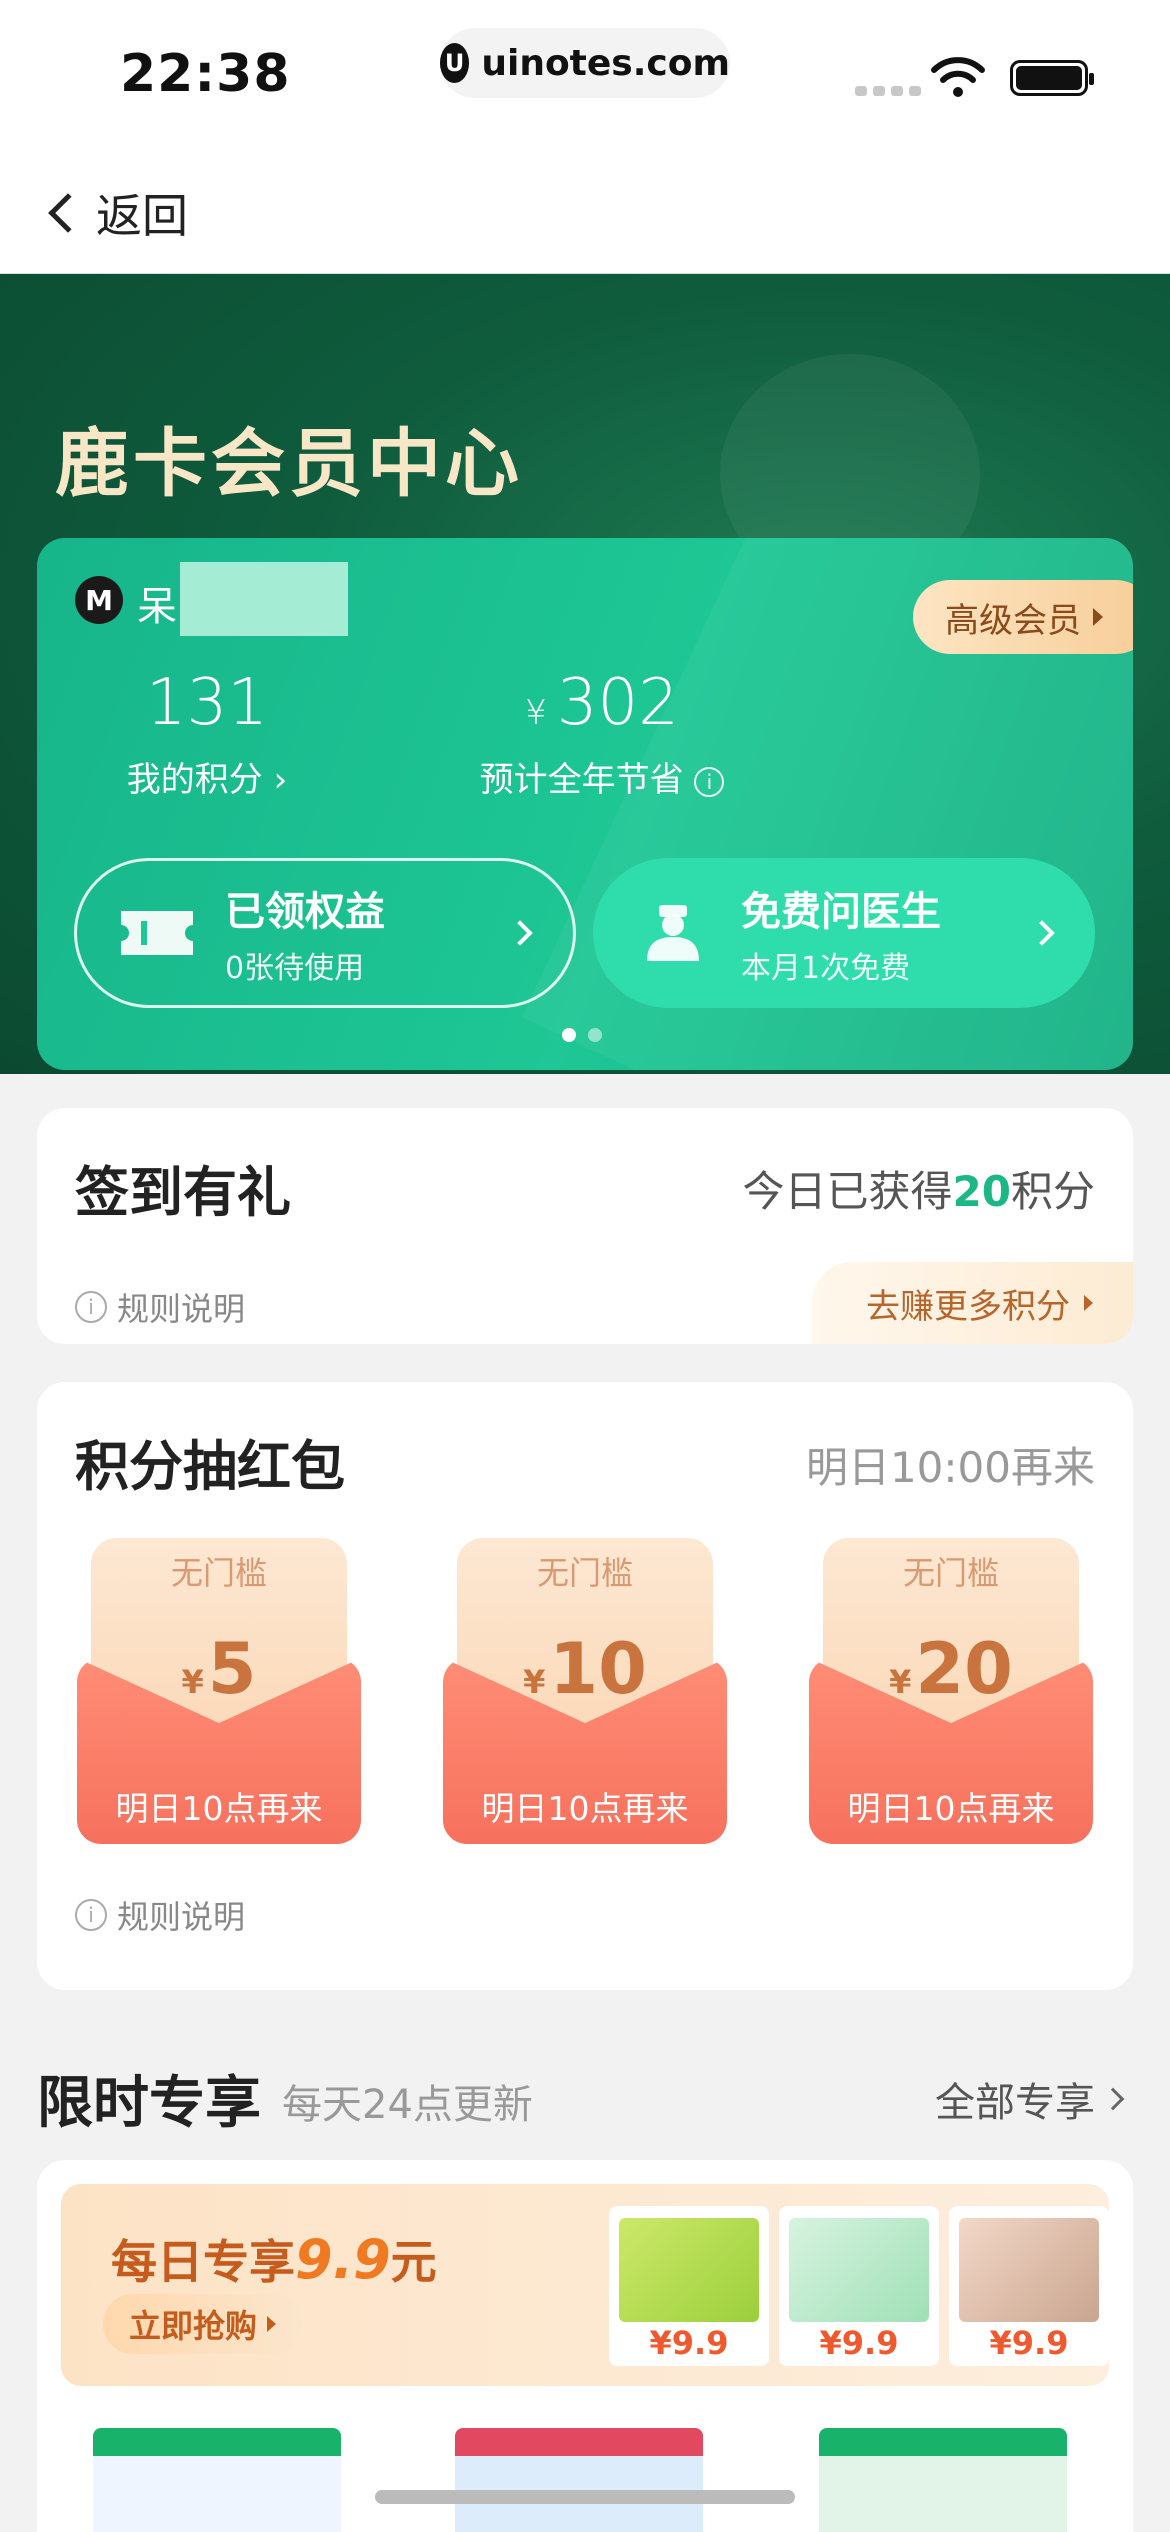  I want to click on today-suffix: 积分, so click(1052, 1191).